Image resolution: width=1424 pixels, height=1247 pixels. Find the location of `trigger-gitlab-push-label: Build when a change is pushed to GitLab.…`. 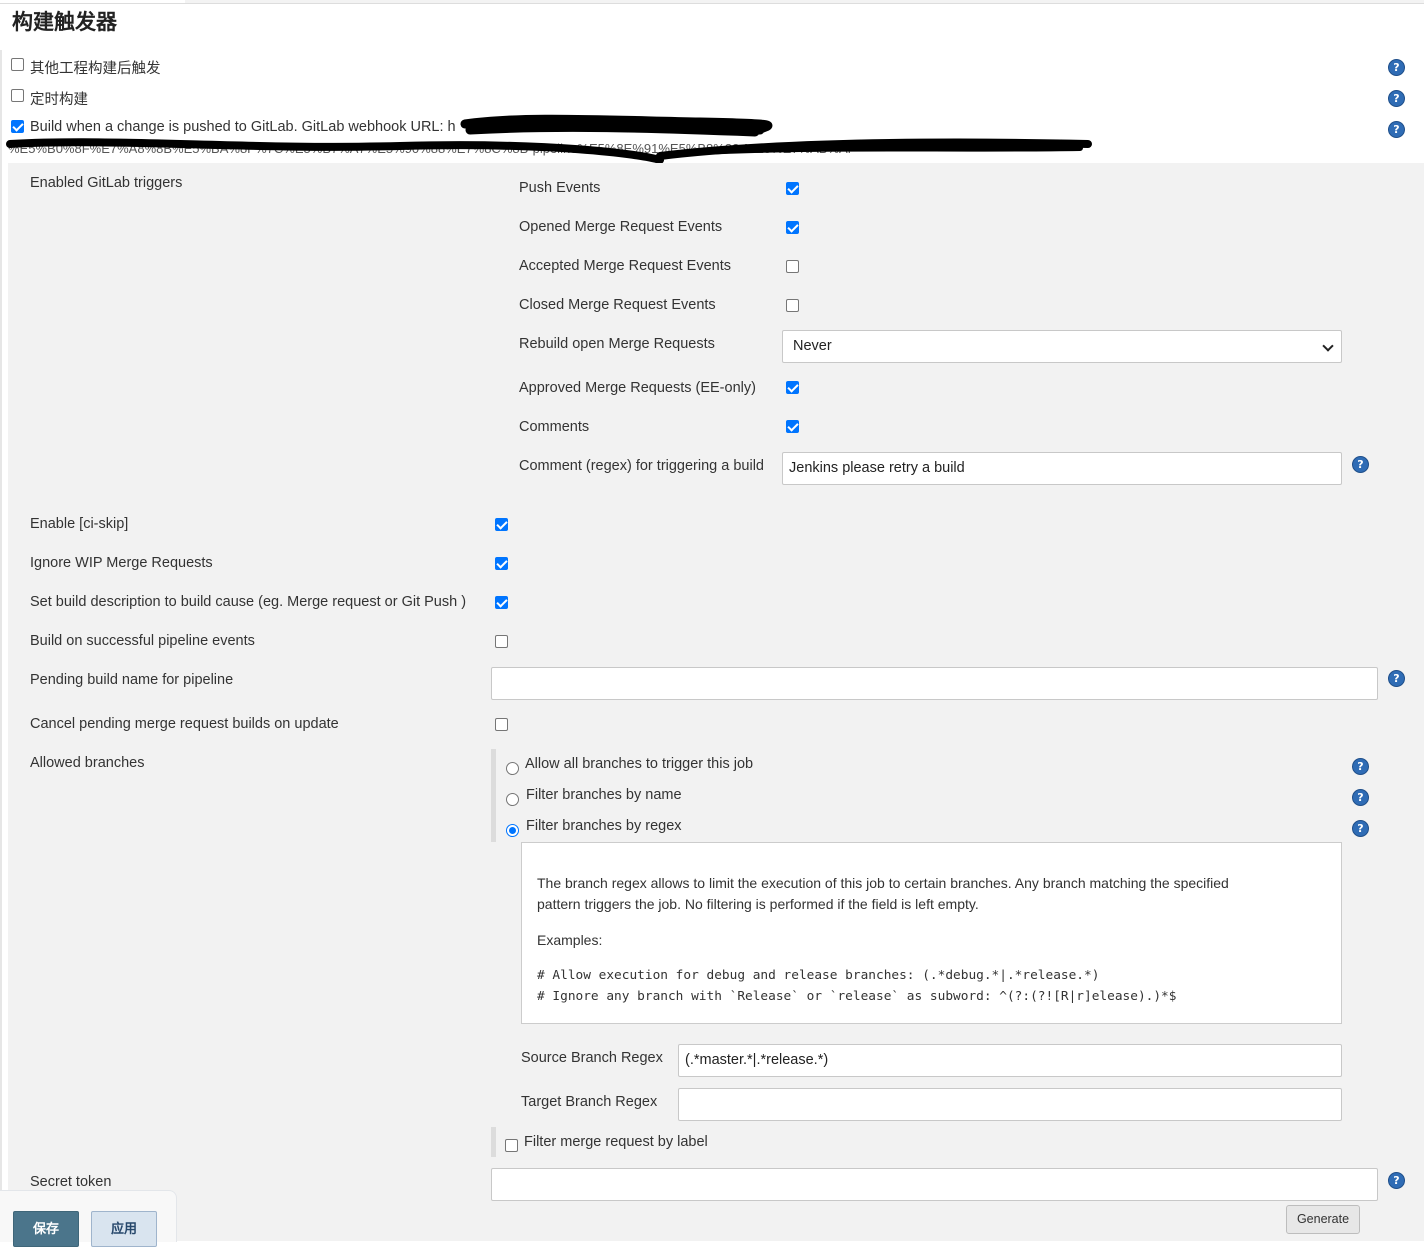

trigger-gitlab-push-label: Build when a change is pushed to GitLab.… is located at coordinates (243, 127).